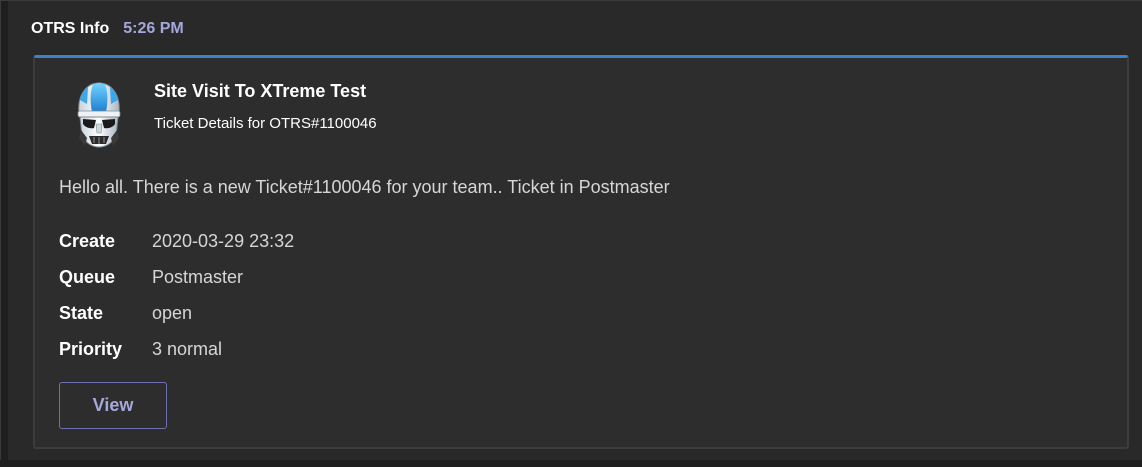 The width and height of the screenshot is (1142, 467). Describe the element at coordinates (187, 348) in the screenshot. I see `fact-value: 3 normal` at that location.